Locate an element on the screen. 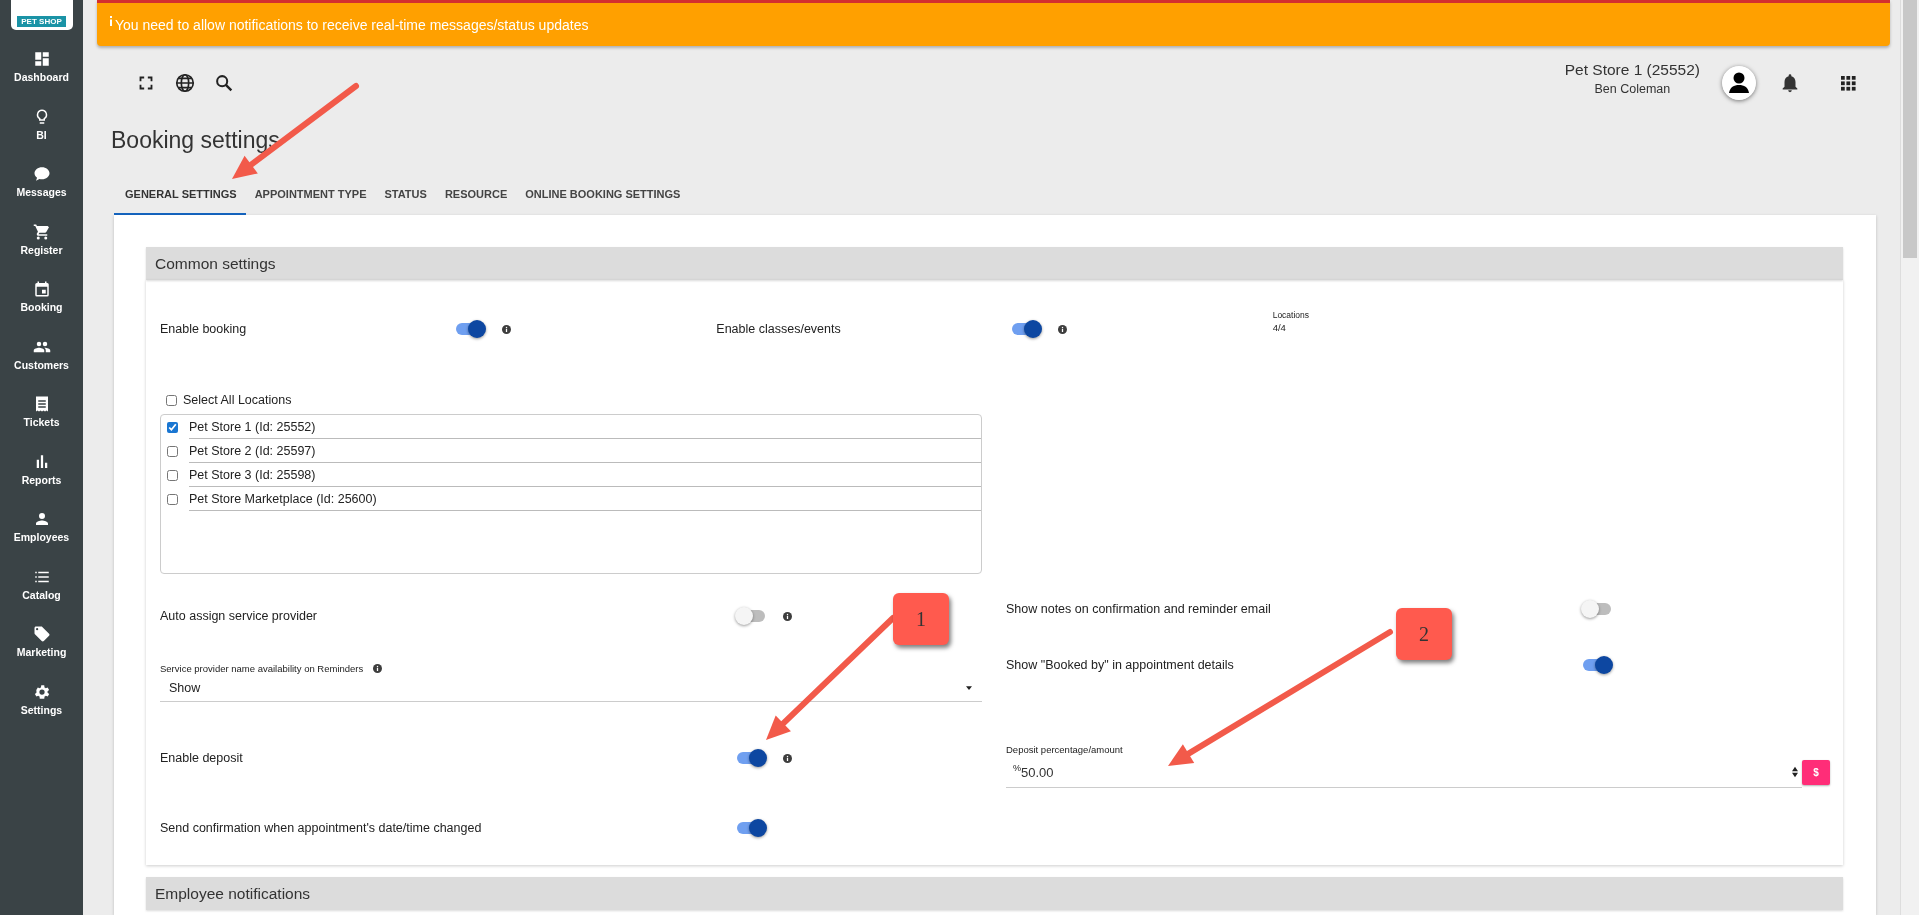  currency-button: $ is located at coordinates (1816, 772).